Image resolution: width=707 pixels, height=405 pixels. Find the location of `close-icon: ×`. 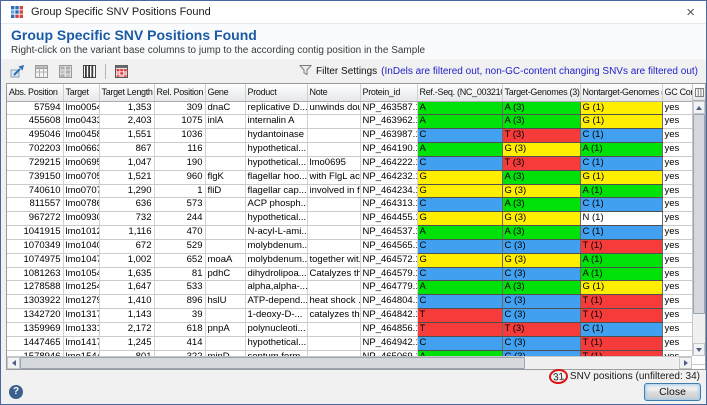

close-icon: × is located at coordinates (690, 12).